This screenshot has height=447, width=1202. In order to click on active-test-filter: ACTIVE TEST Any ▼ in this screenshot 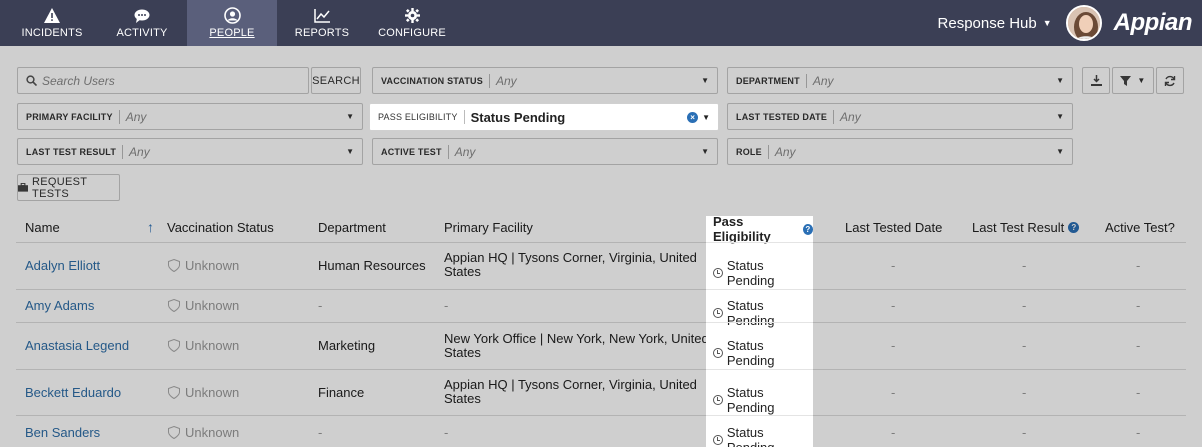, I will do `click(545, 151)`.